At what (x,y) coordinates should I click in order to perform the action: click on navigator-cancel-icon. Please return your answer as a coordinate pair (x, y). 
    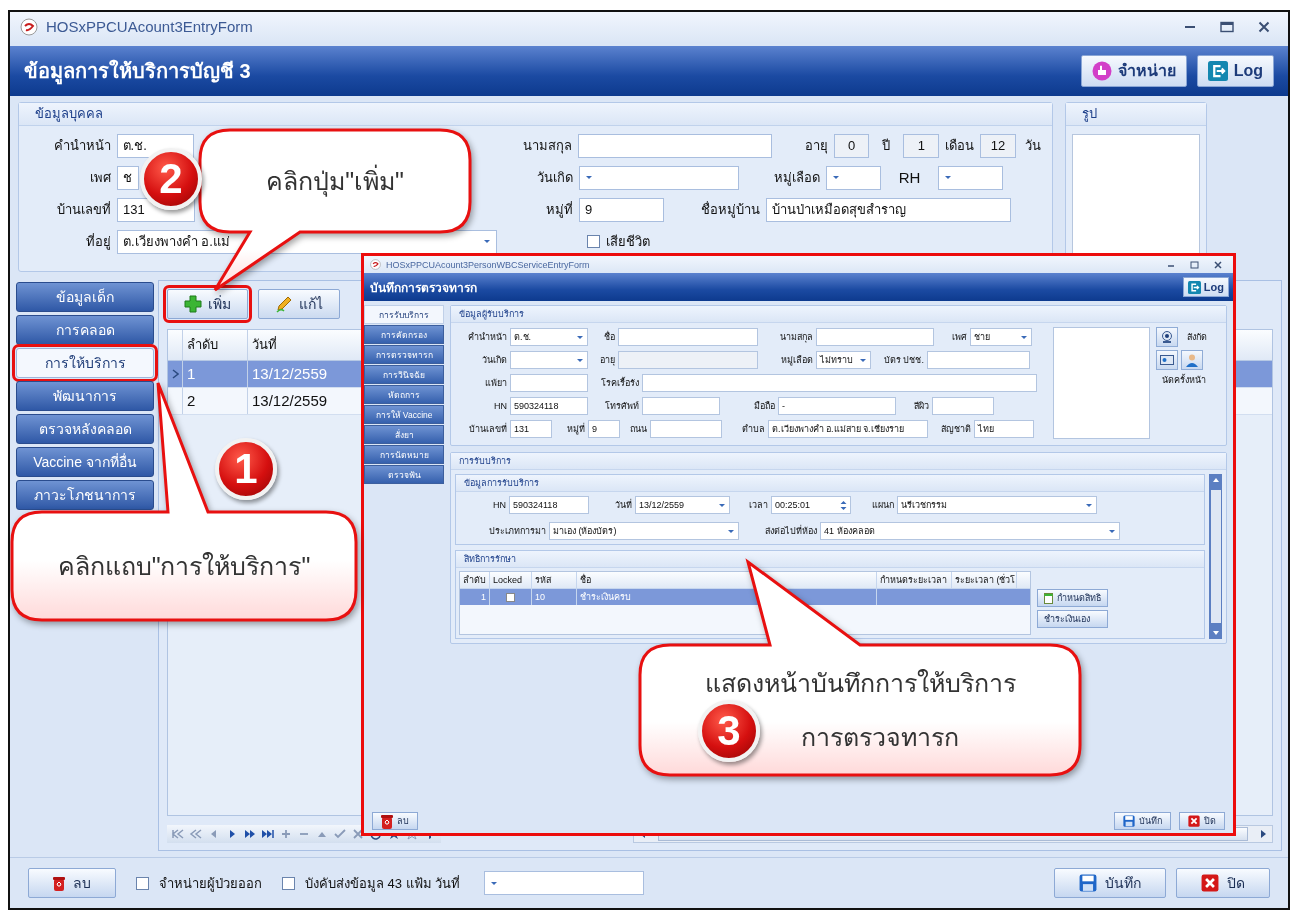
    Looking at the image, I should click on (358, 834).